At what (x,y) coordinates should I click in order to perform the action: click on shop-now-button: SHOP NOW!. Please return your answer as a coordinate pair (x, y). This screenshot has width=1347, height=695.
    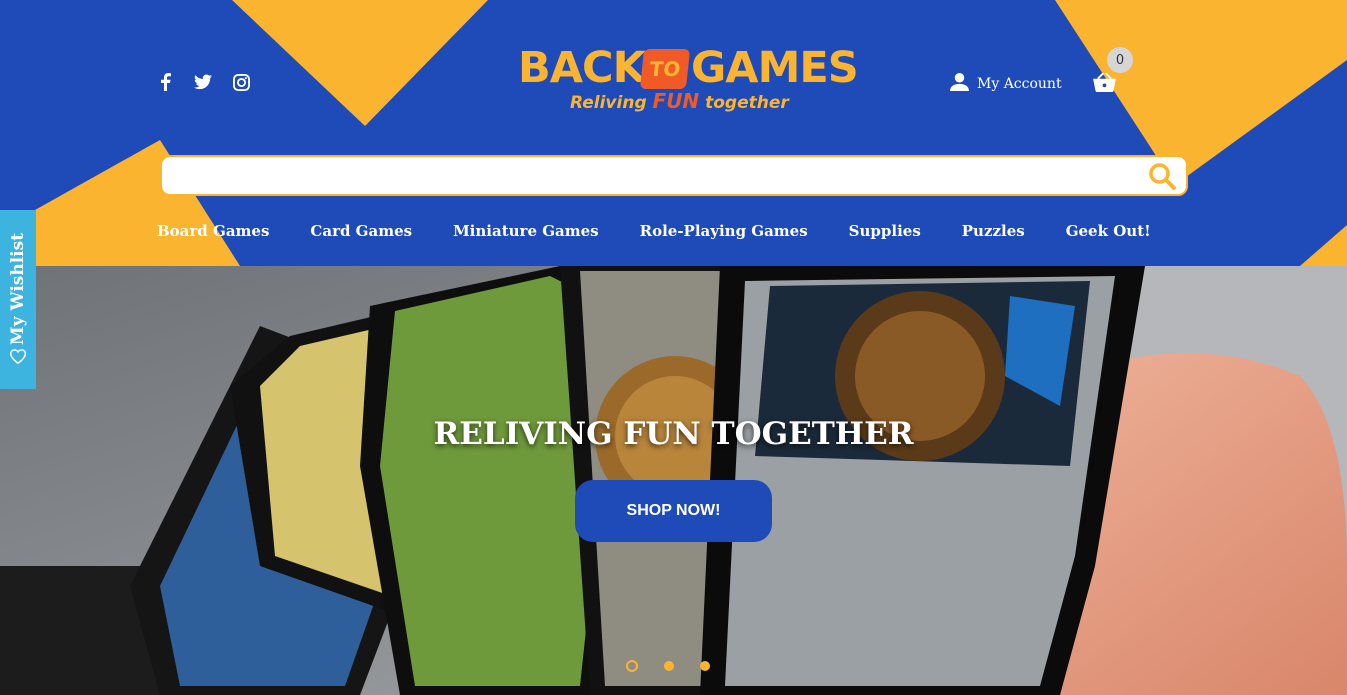
    Looking at the image, I should click on (673, 511).